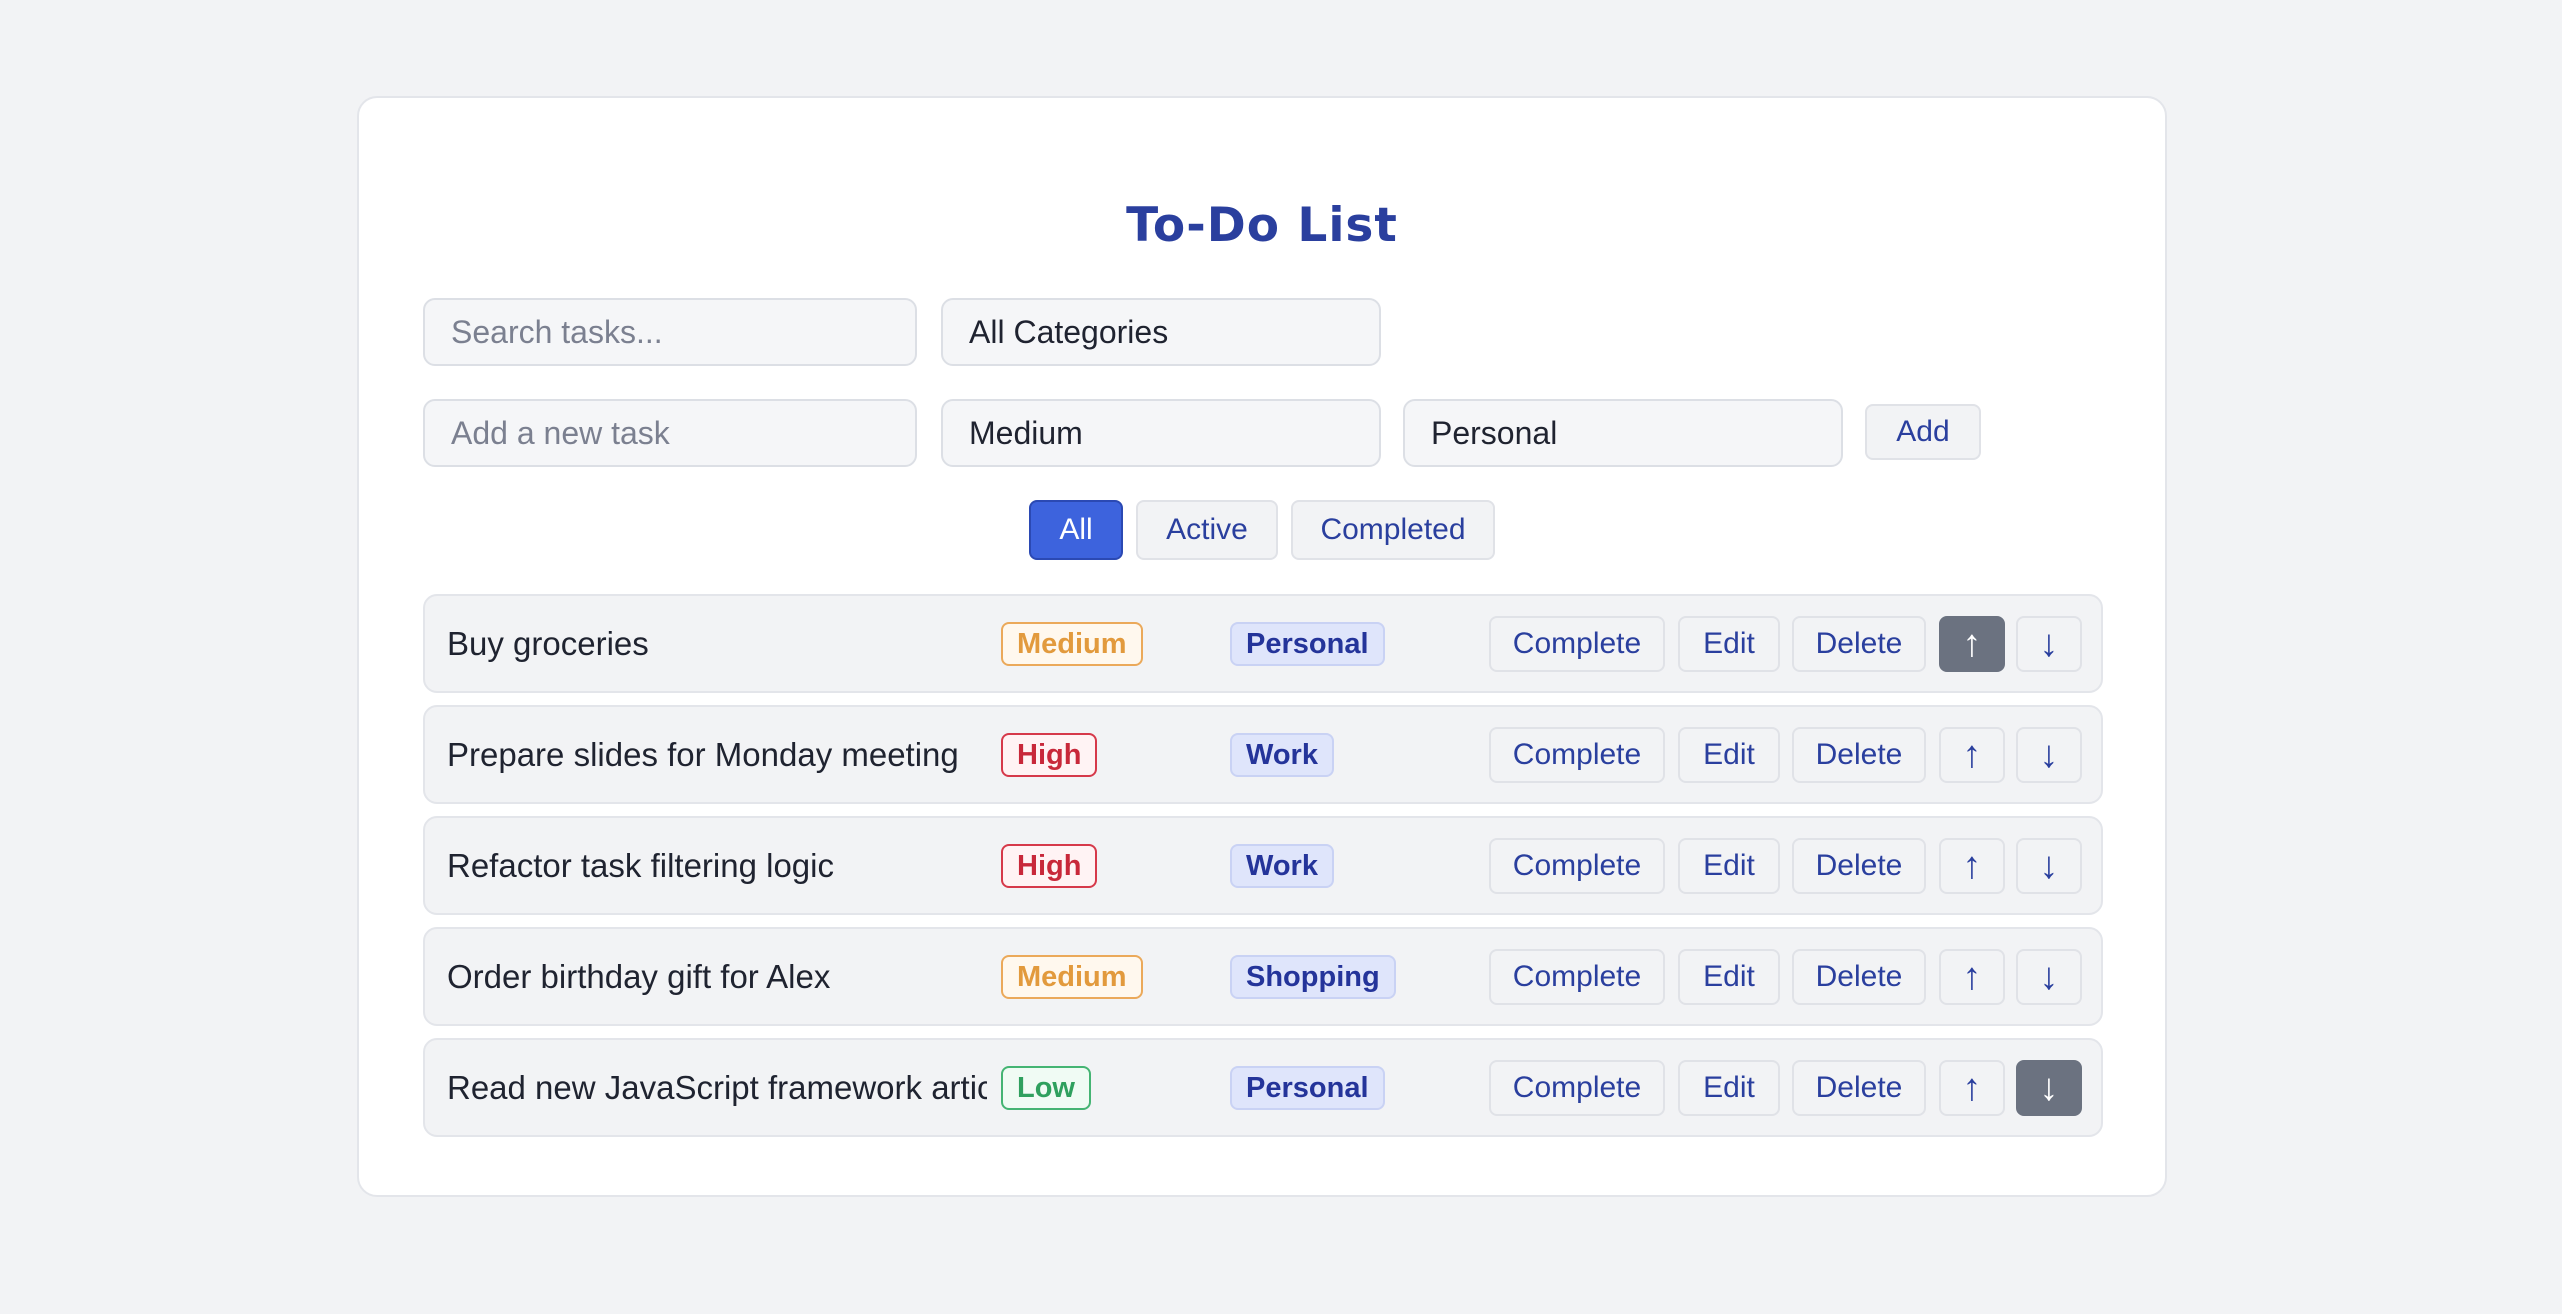  Describe the element at coordinates (639, 976) in the screenshot. I see `task-text: Order birthday gift for Alex` at that location.